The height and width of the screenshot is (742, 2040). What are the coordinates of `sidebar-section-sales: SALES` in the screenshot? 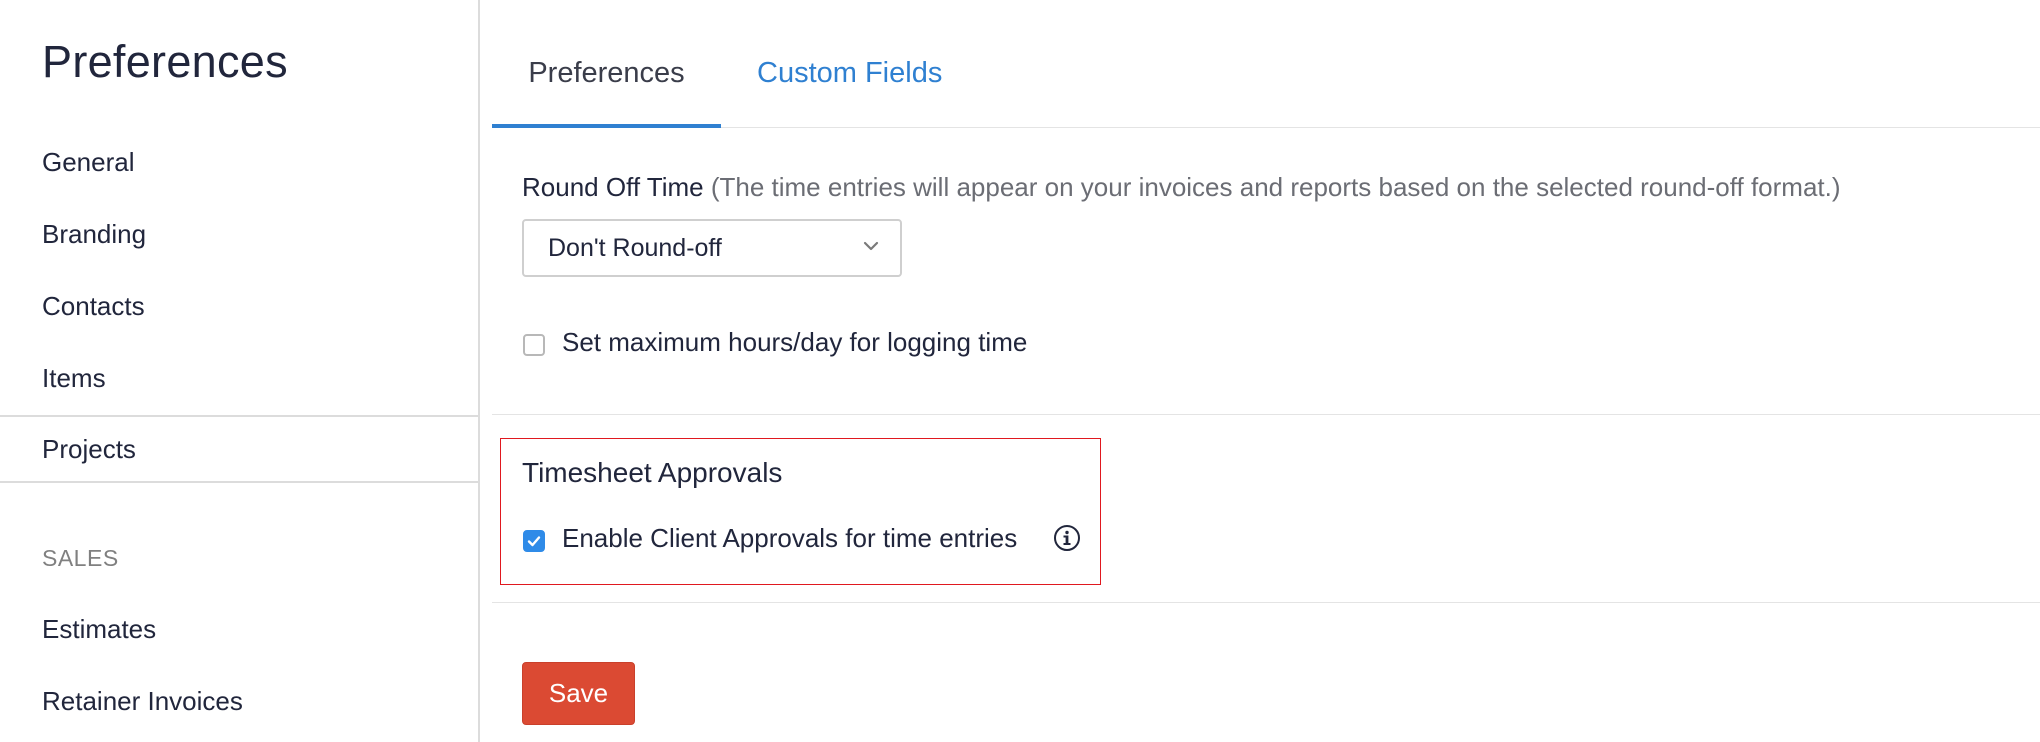 It's located at (80, 558).